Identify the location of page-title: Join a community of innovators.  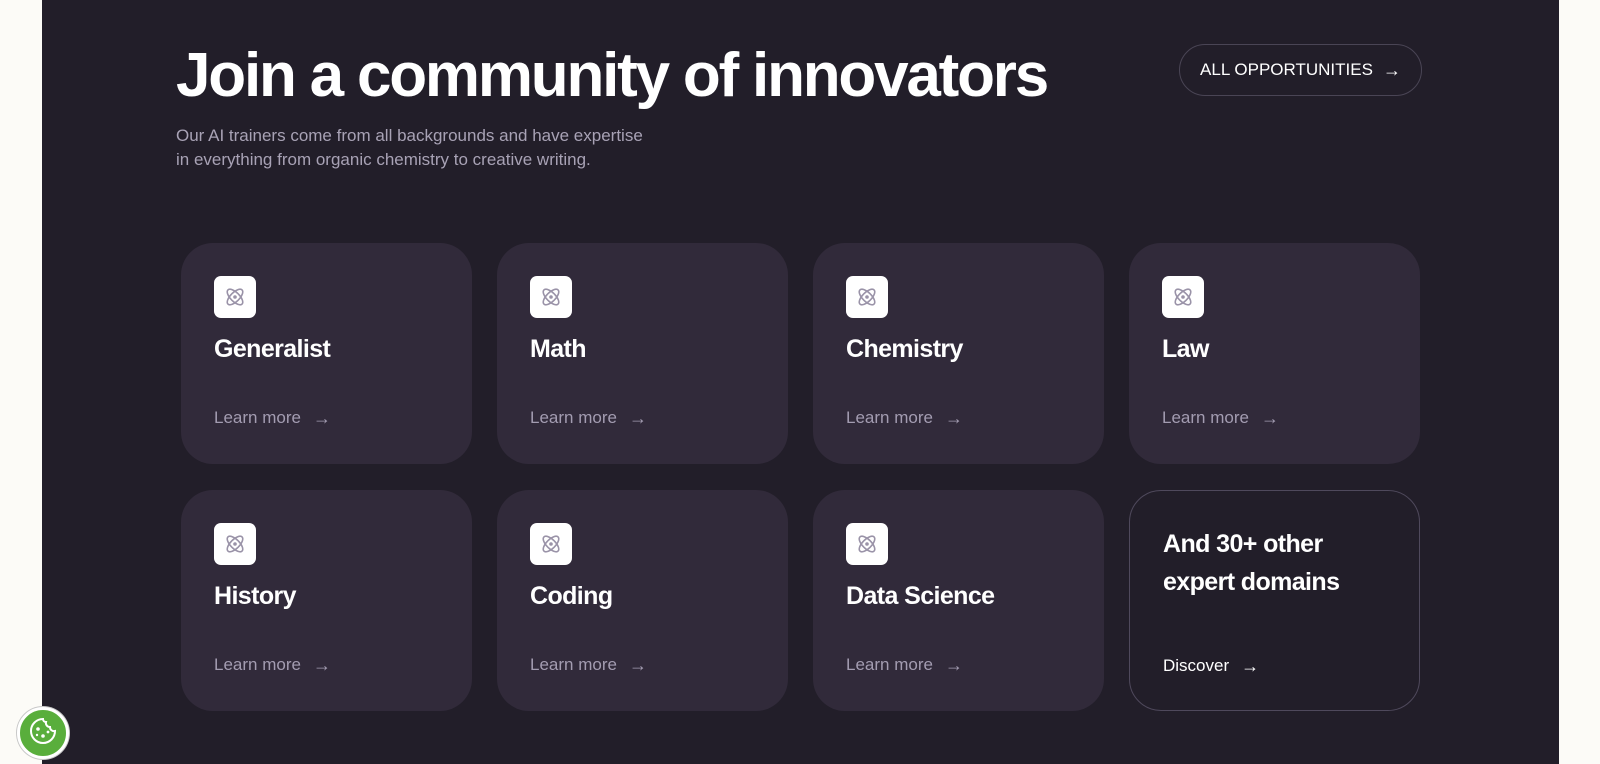
(612, 75).